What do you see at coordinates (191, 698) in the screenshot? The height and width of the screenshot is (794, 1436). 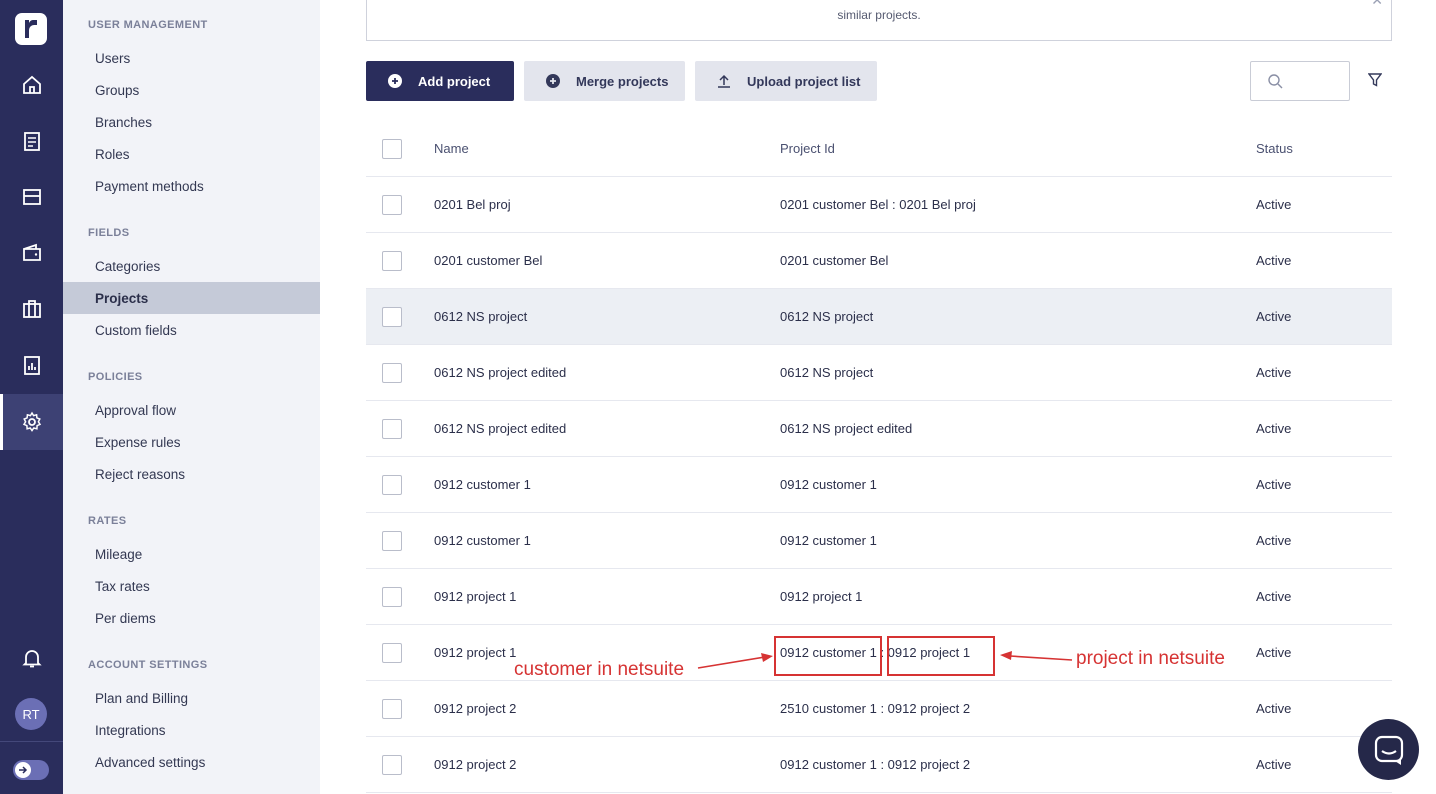 I see `sidebar-item-plan-billing: Plan and Billing` at bounding box center [191, 698].